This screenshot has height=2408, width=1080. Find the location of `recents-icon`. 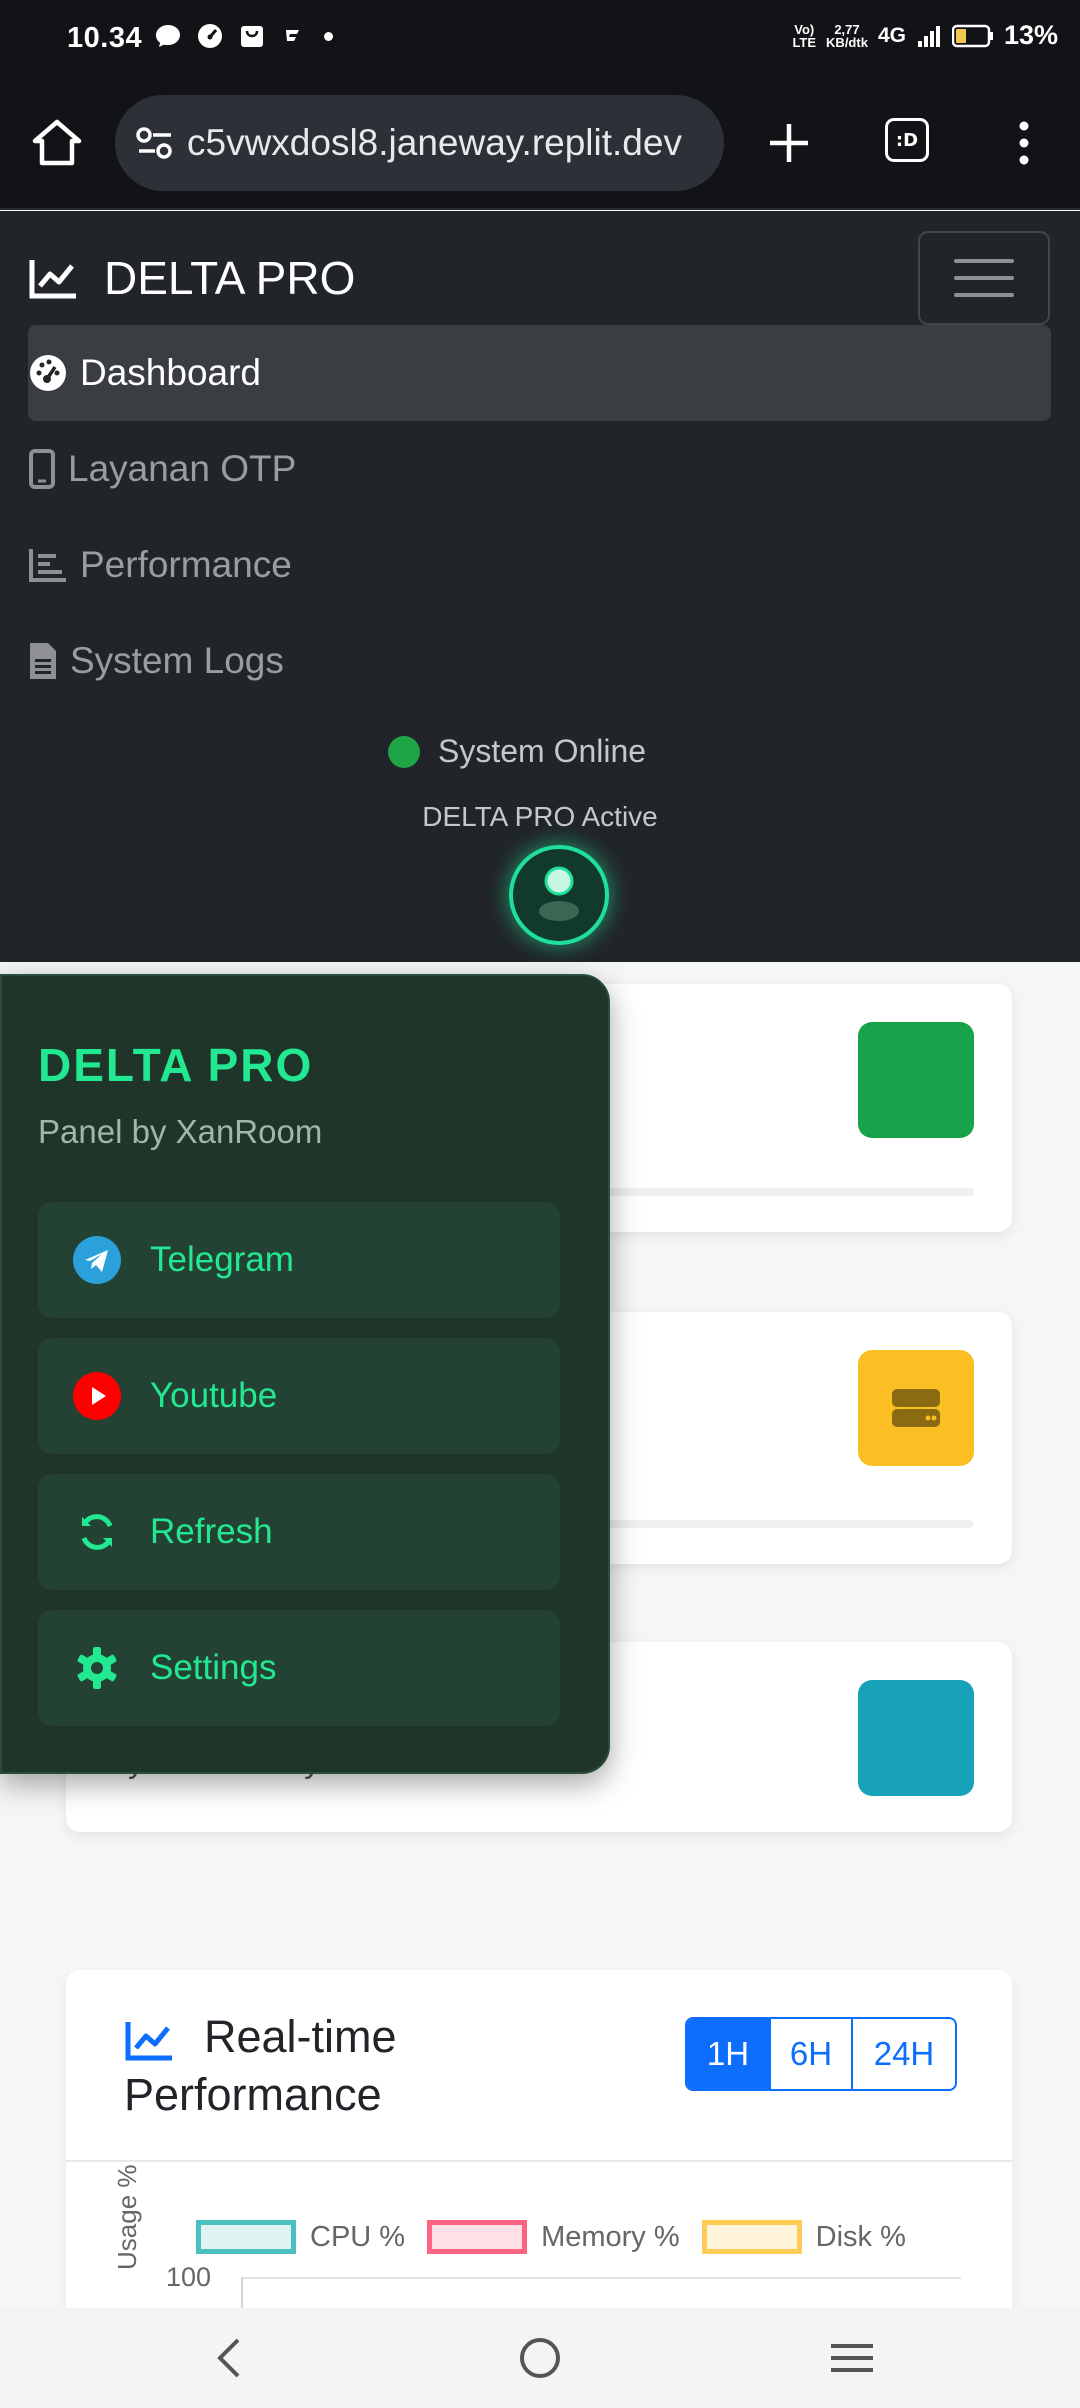

recents-icon is located at coordinates (852, 2358).